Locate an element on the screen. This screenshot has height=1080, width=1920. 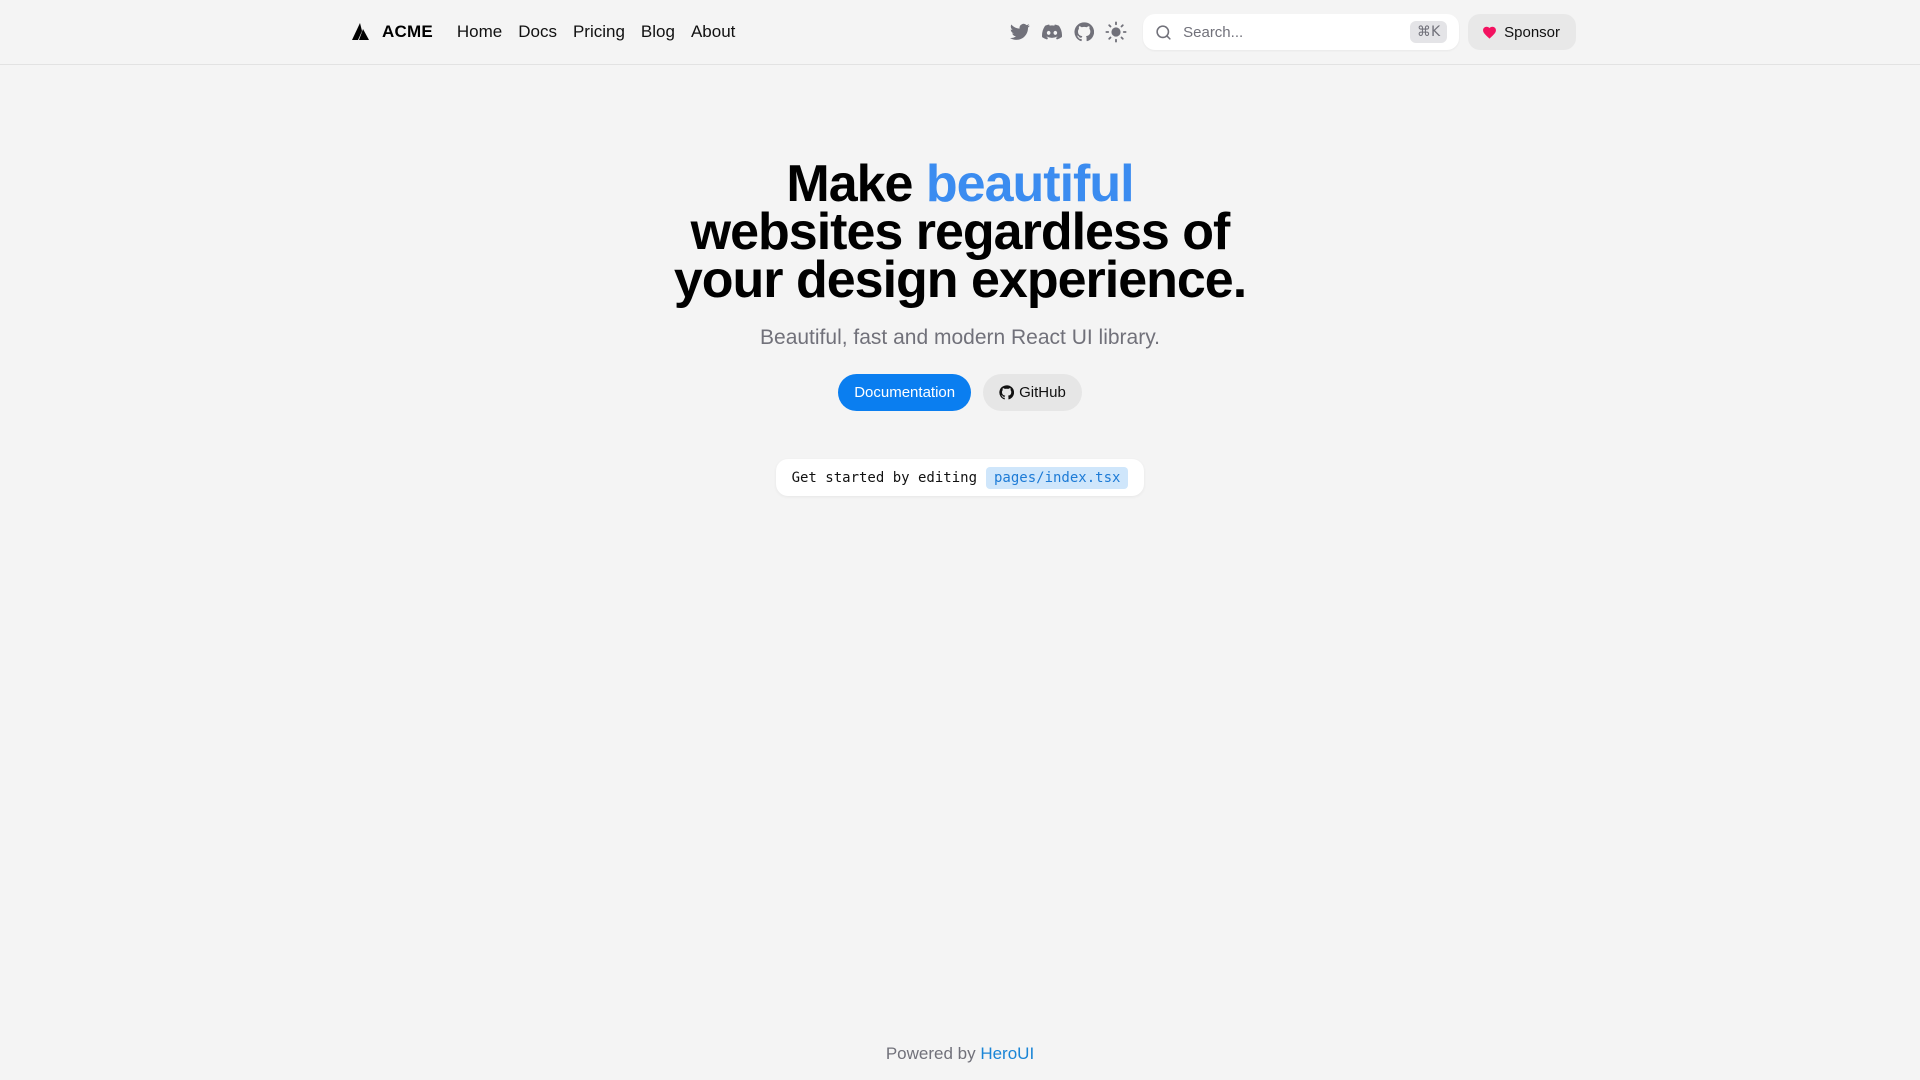
nav-link-about: About is located at coordinates (713, 32).